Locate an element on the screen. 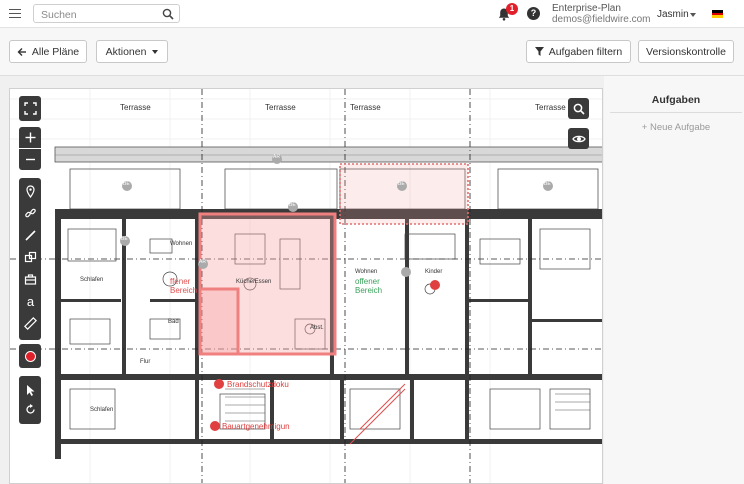 This screenshot has height=484, width=744. pen-icon is located at coordinates (30, 235).